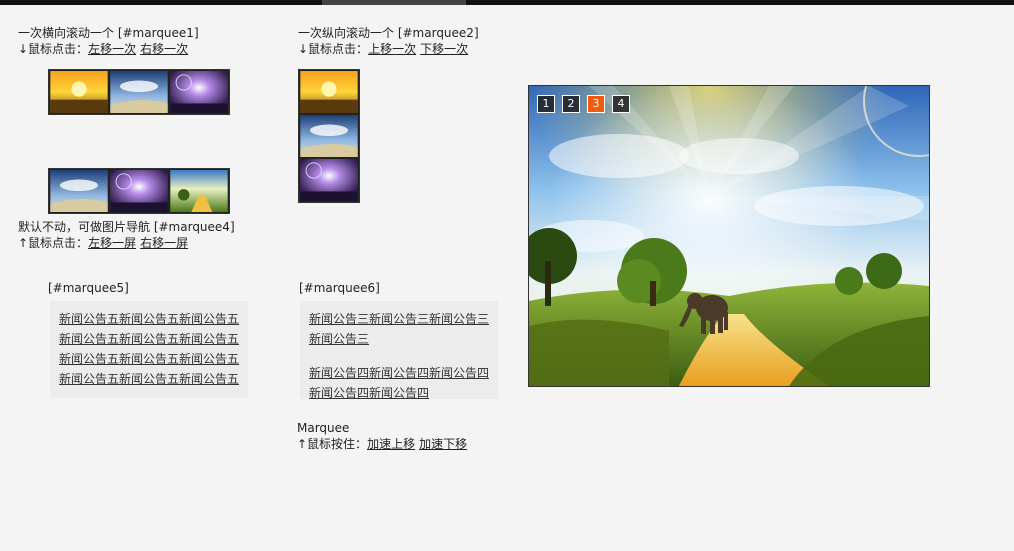  Describe the element at coordinates (53, 243) in the screenshot. I see `marquee4-hint: ↑鼠标点击：` at that location.